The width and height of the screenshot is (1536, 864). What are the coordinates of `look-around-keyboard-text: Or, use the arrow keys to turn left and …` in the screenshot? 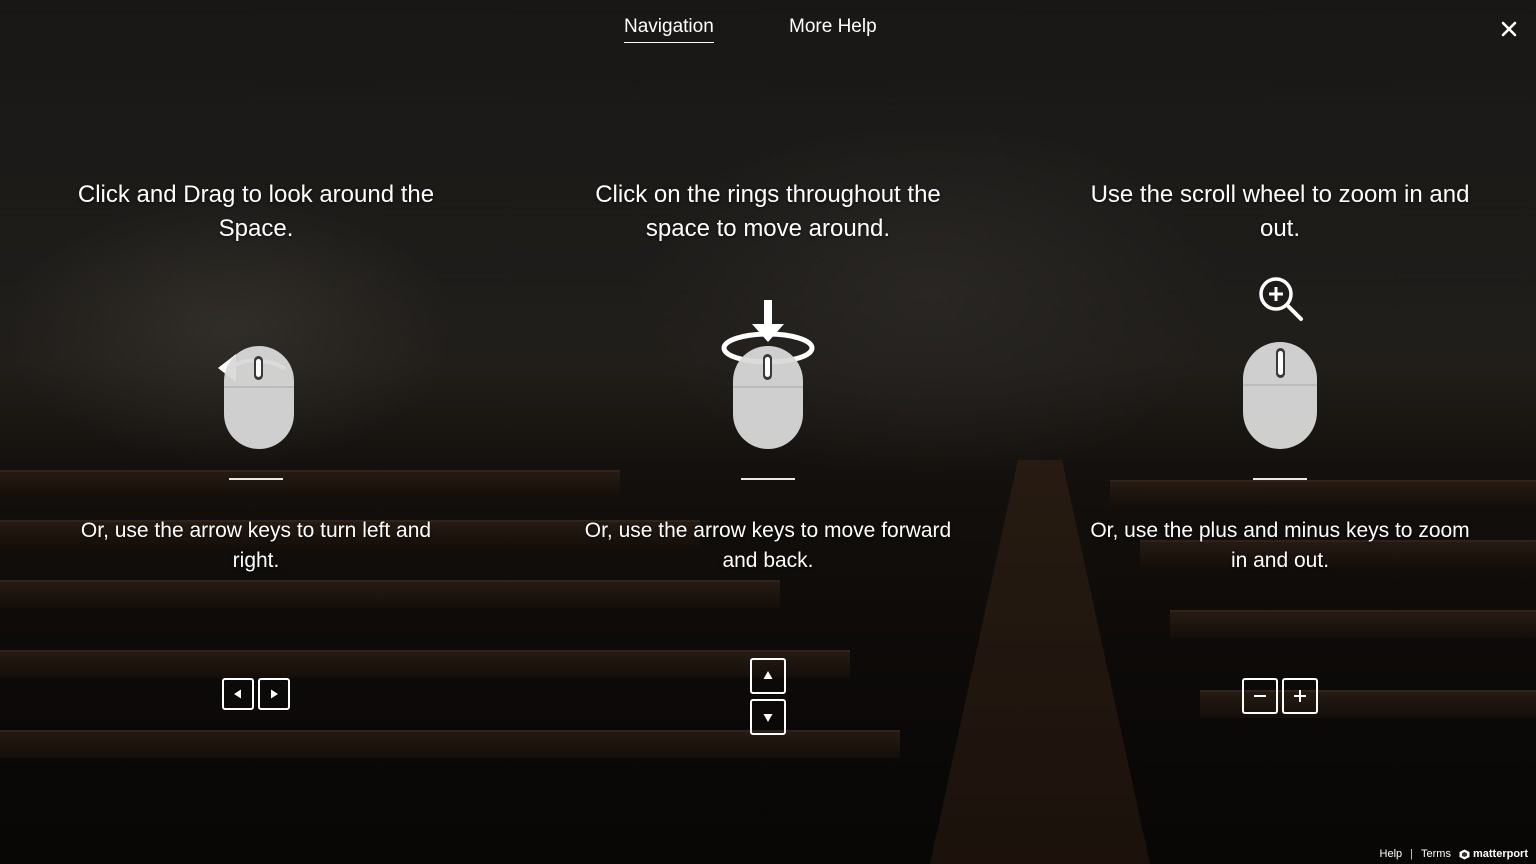 It's located at (256, 545).